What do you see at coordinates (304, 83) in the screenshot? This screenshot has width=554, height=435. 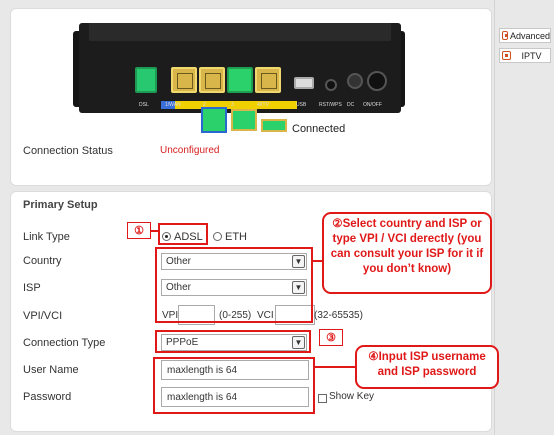 I see `usb-port-icon` at bounding box center [304, 83].